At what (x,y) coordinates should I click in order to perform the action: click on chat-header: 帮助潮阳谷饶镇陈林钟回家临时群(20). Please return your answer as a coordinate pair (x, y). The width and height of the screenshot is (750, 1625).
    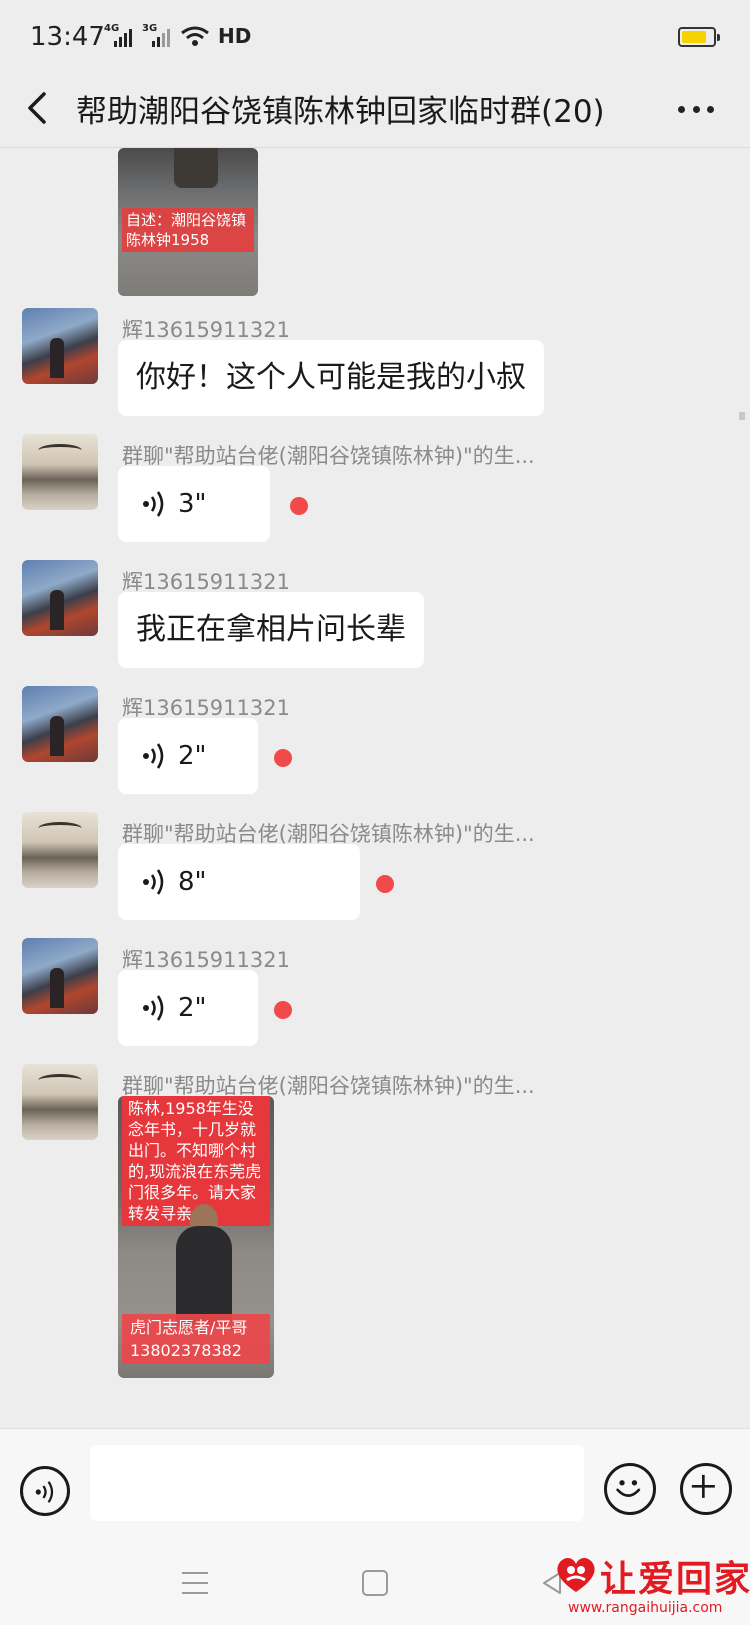
    Looking at the image, I should click on (375, 110).